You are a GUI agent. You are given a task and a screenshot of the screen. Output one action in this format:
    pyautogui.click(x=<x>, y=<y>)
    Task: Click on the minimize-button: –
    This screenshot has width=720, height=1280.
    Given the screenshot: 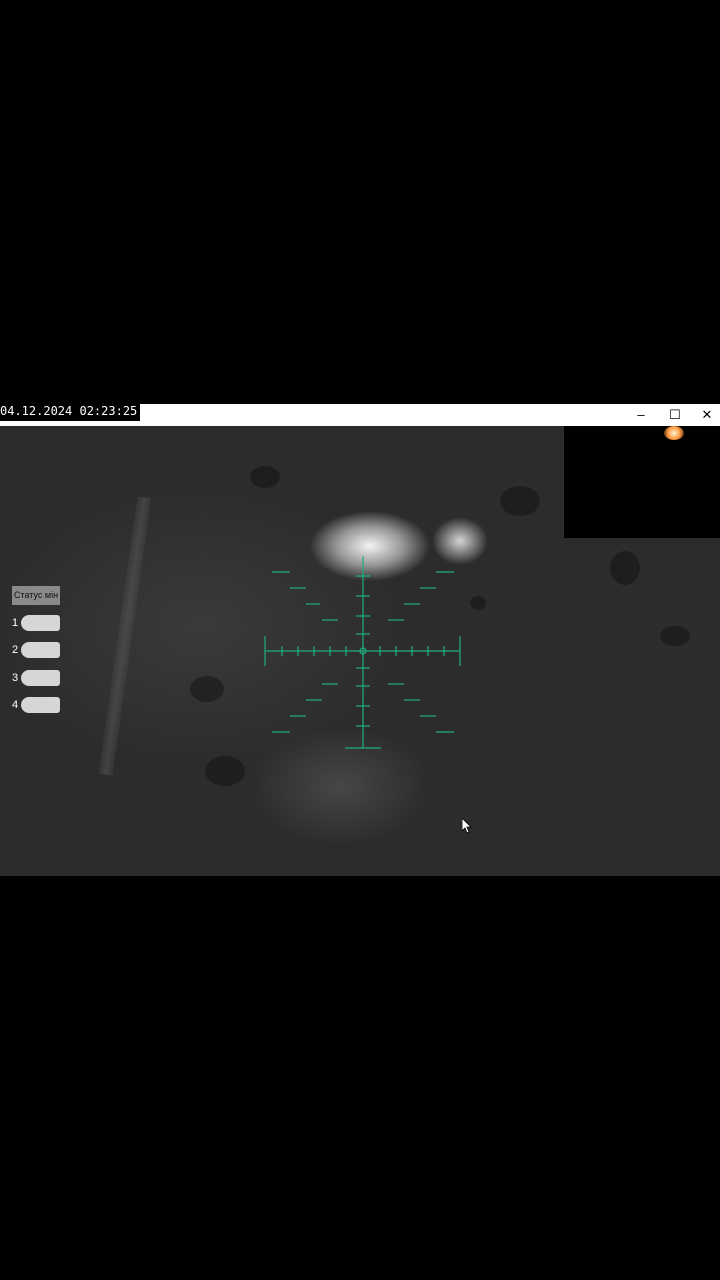 What is the action you would take?
    pyautogui.click(x=641, y=415)
    